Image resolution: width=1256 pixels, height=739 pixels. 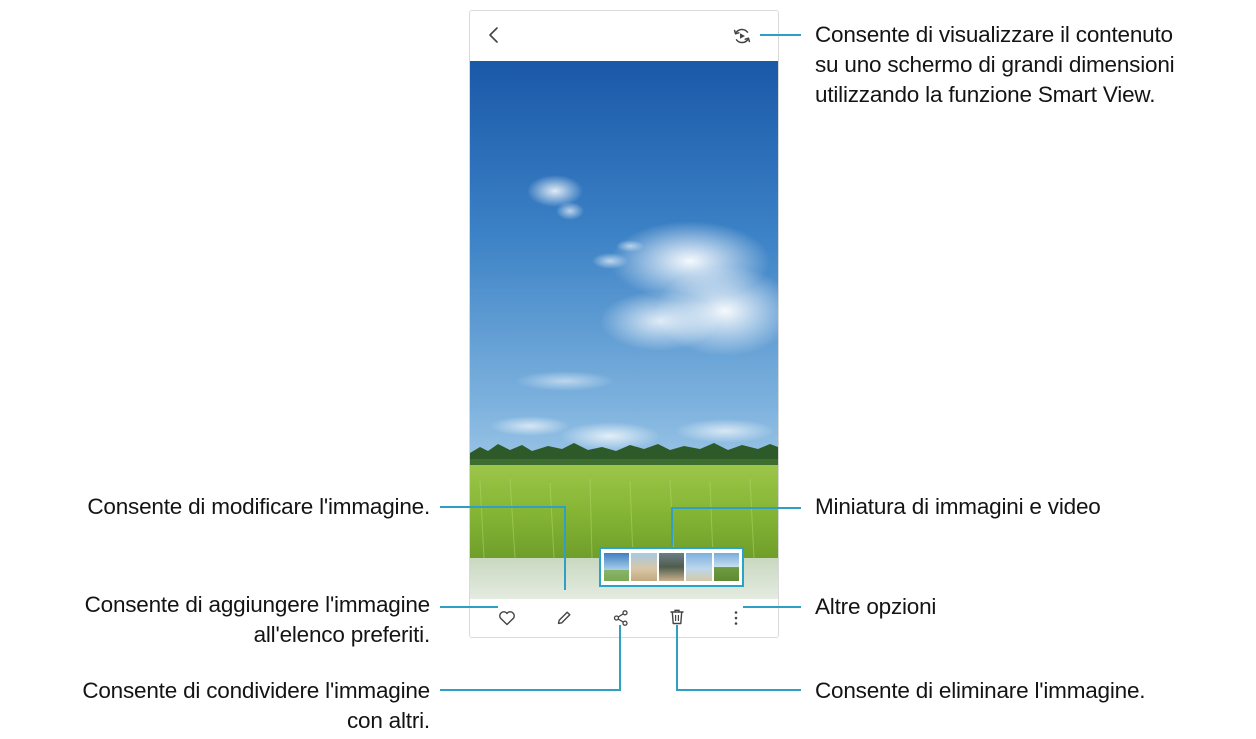 I want to click on thumbnail-strip, so click(x=671, y=567).